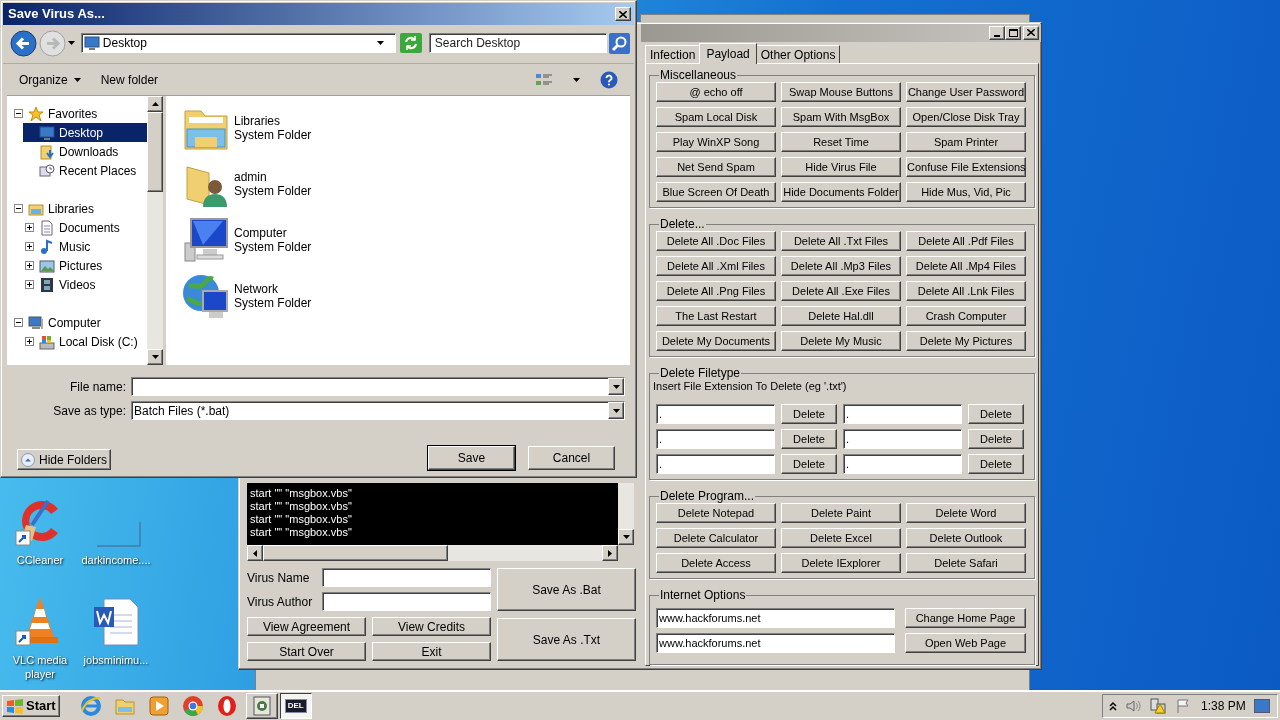 The height and width of the screenshot is (720, 1280). What do you see at coordinates (798, 54) in the screenshot?
I see `tab: Other Options` at bounding box center [798, 54].